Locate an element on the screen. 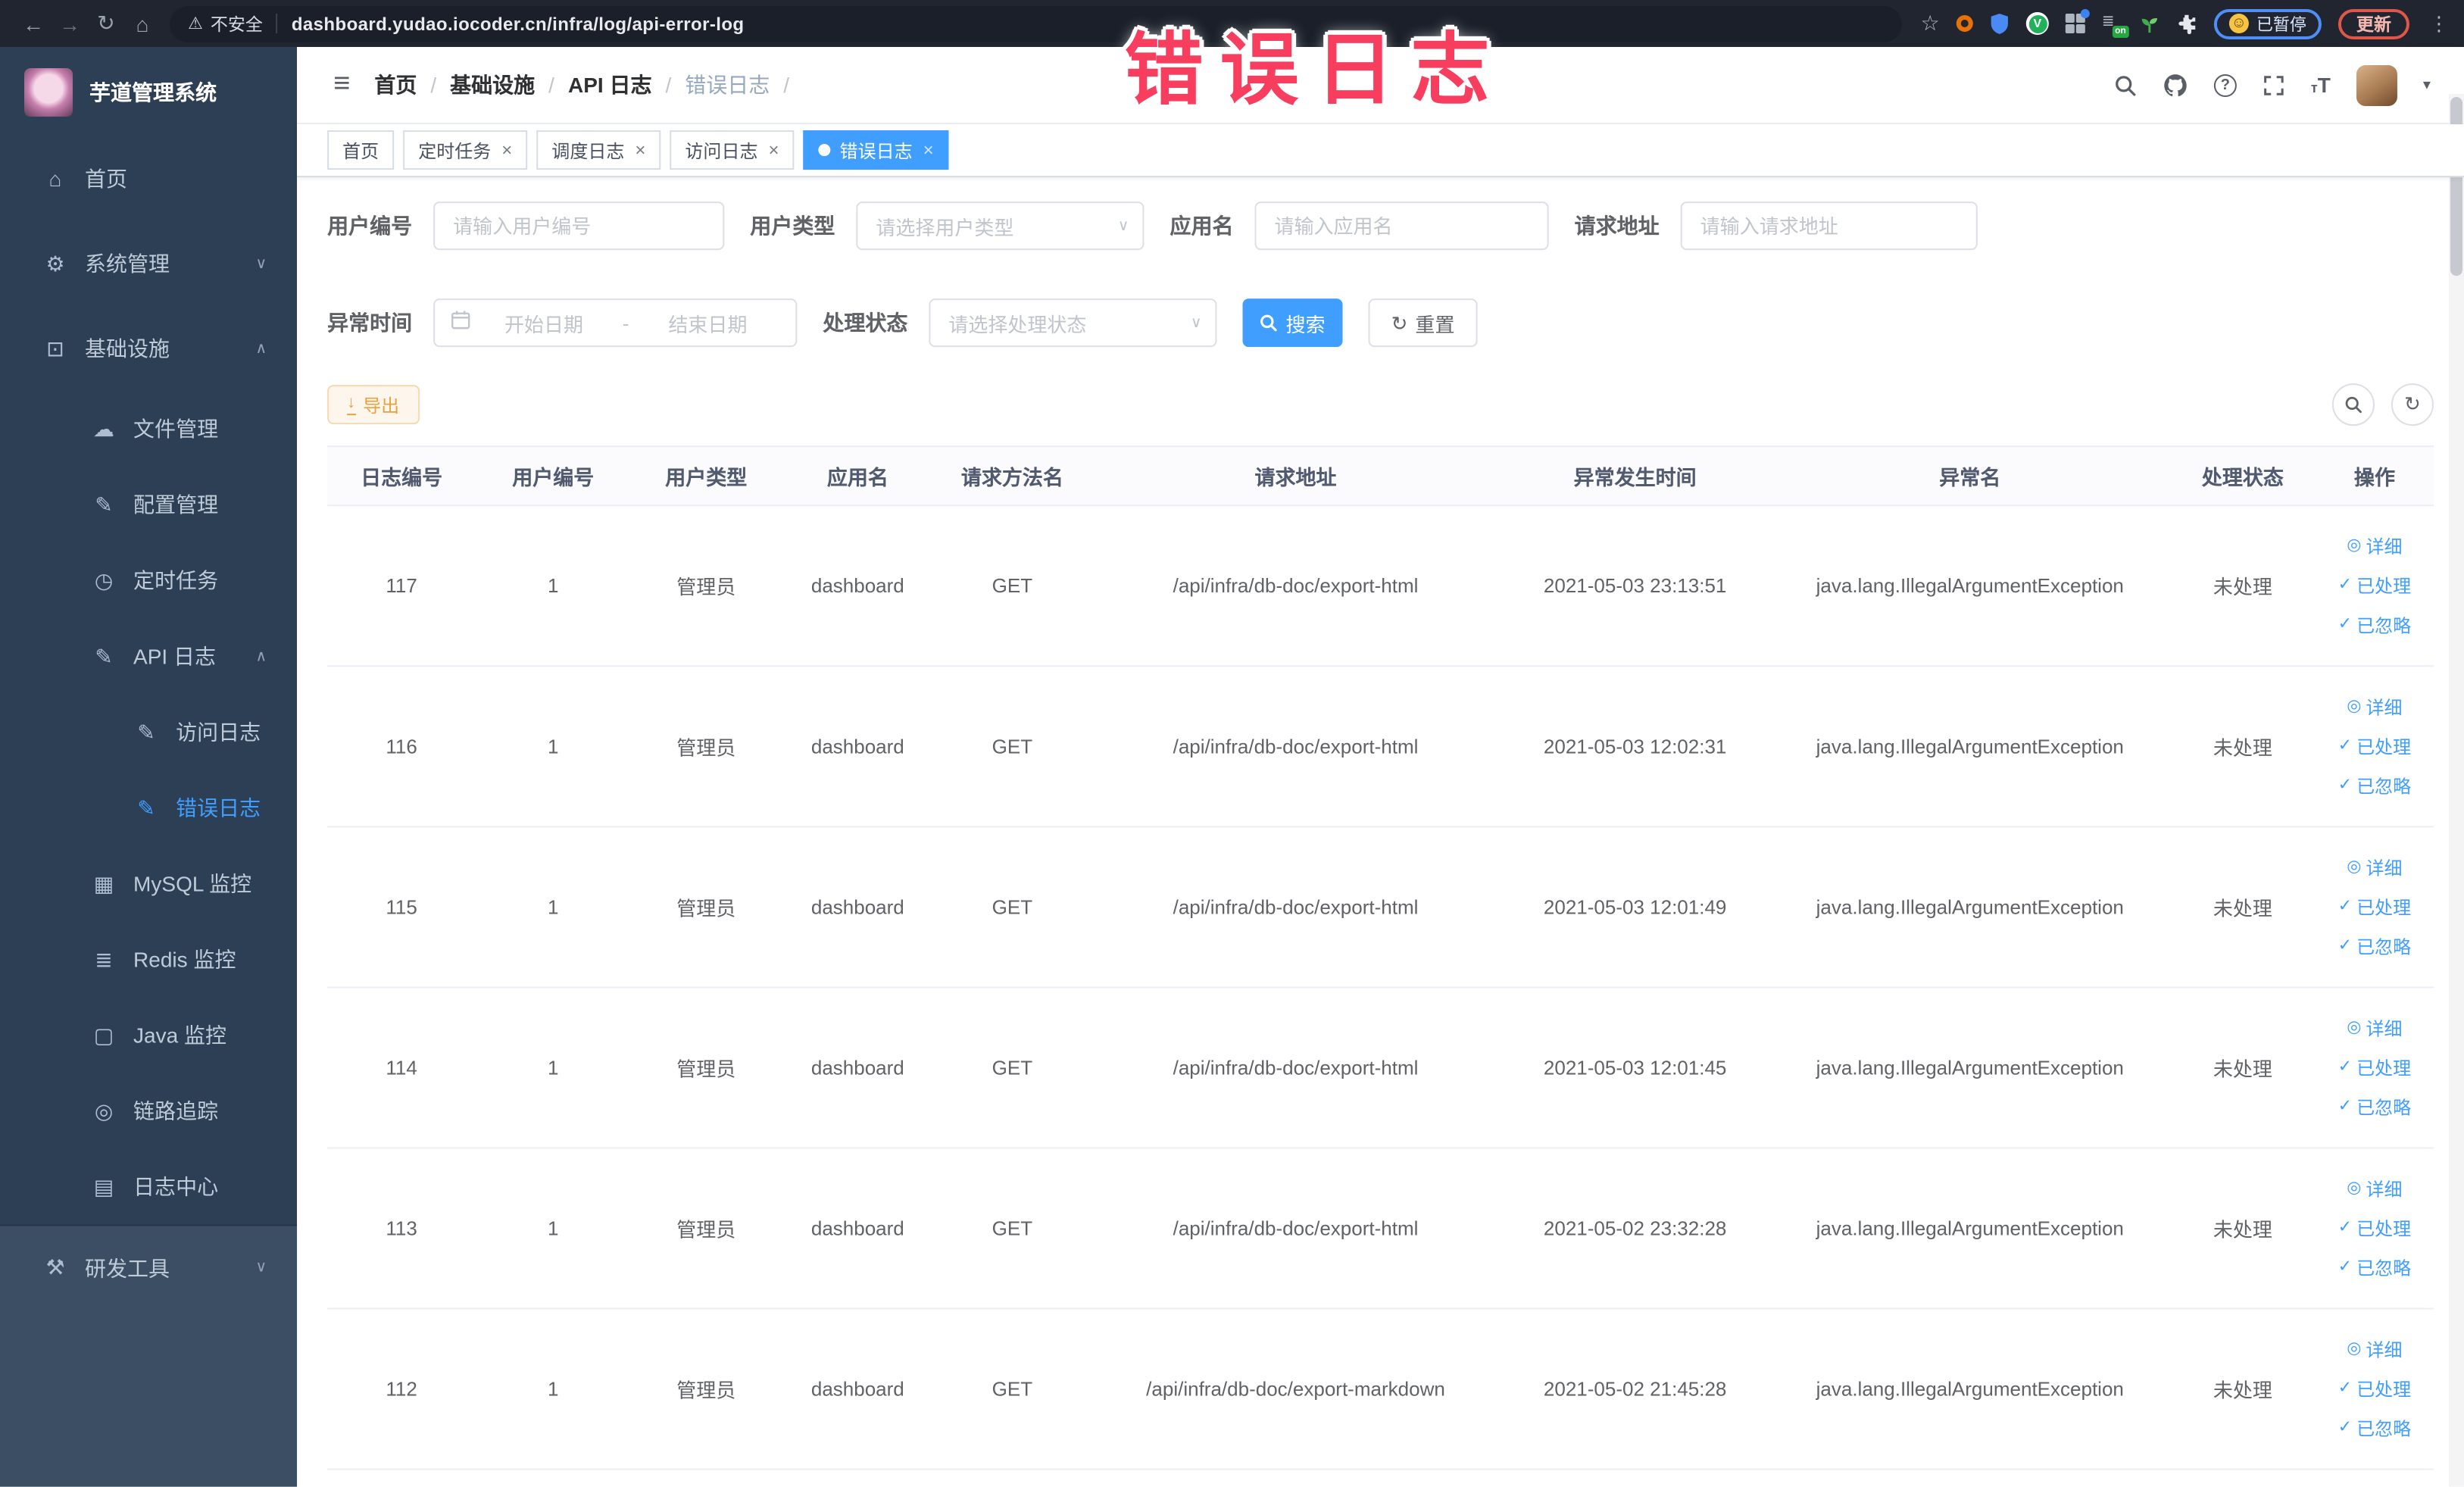  app-name-cell: dashboard is located at coordinates (857, 1389).